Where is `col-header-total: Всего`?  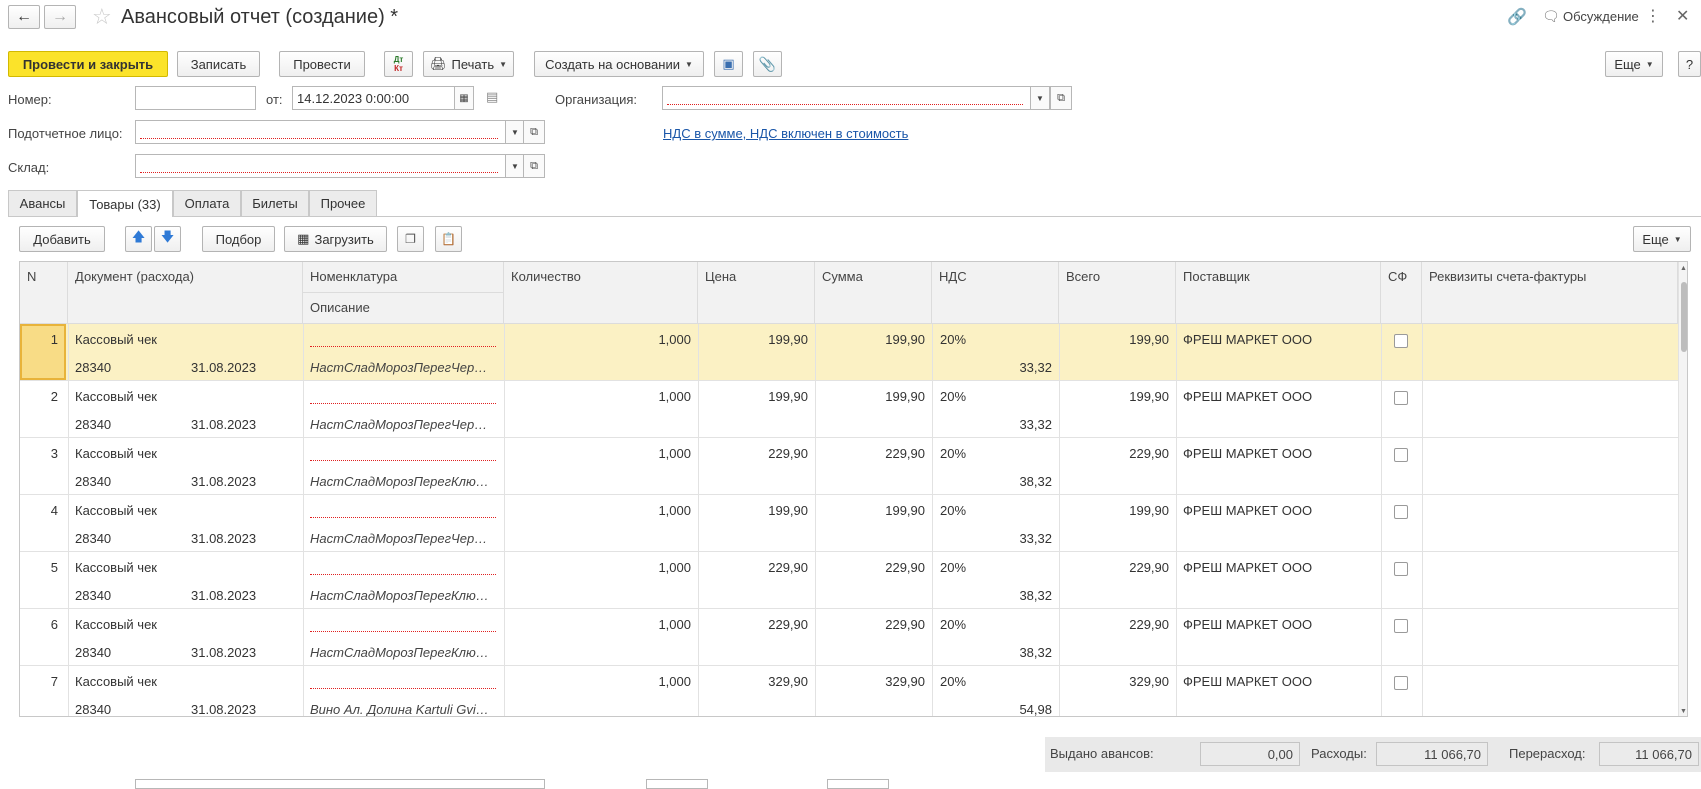
col-header-total: Всего is located at coordinates (1117, 293).